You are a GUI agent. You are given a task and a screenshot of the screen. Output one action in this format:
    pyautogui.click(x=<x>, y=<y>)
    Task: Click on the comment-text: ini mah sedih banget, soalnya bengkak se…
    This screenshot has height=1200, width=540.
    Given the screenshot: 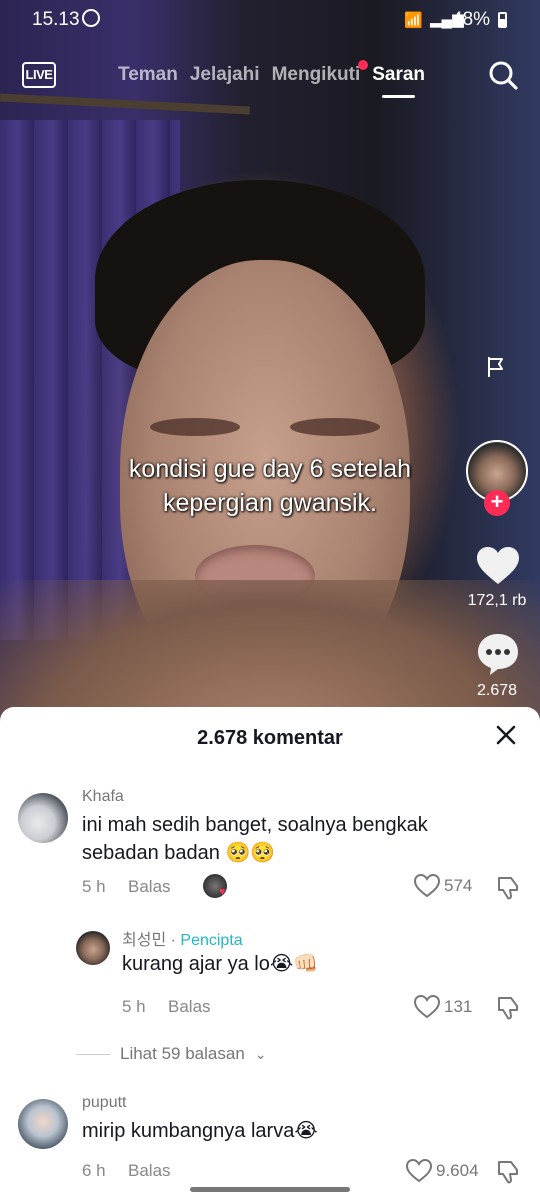 What is the action you would take?
    pyautogui.click(x=255, y=839)
    